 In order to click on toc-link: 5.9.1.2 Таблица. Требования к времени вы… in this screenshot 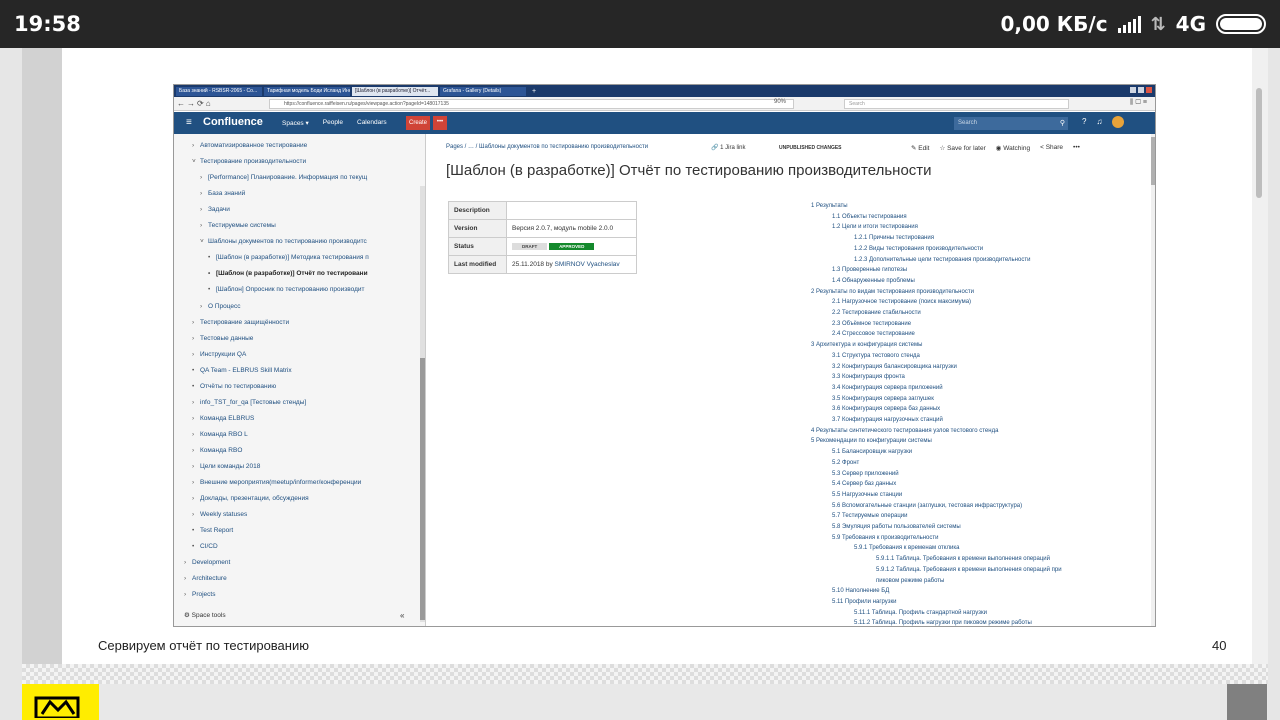, I will do `click(969, 570)`.